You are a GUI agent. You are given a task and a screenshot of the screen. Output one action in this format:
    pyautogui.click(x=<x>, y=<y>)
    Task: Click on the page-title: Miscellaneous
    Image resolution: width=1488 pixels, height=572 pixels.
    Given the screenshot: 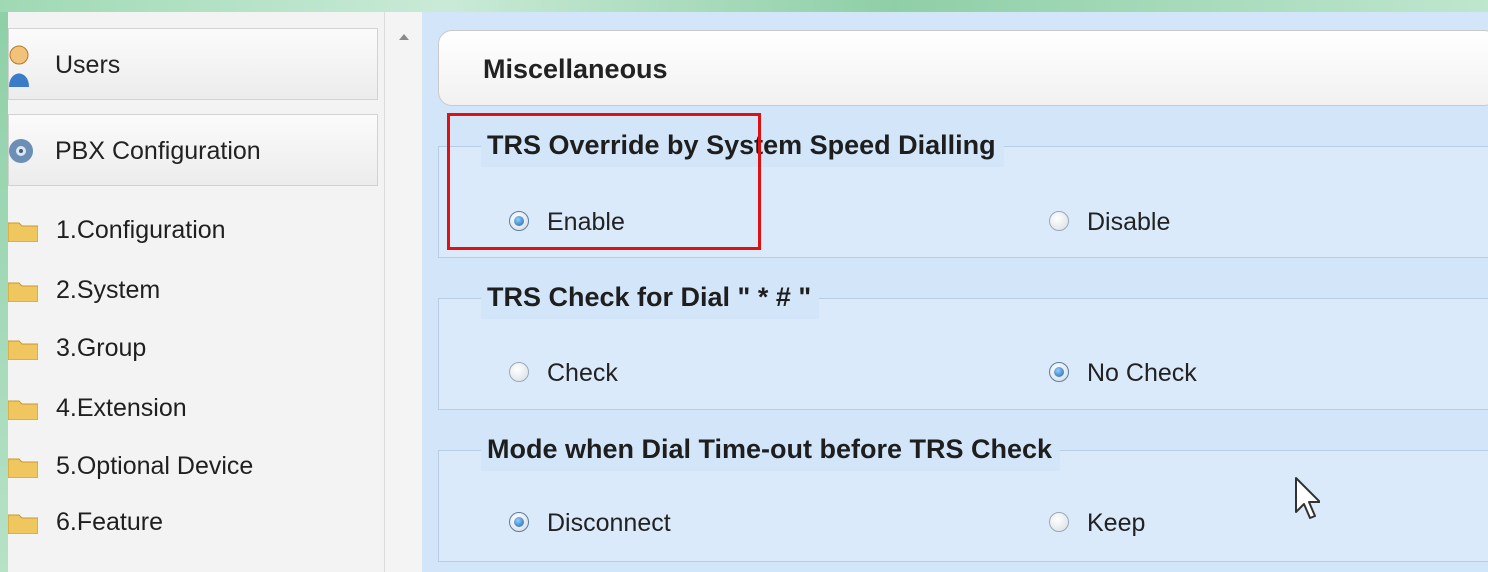 What is the action you would take?
    pyautogui.click(x=575, y=69)
    